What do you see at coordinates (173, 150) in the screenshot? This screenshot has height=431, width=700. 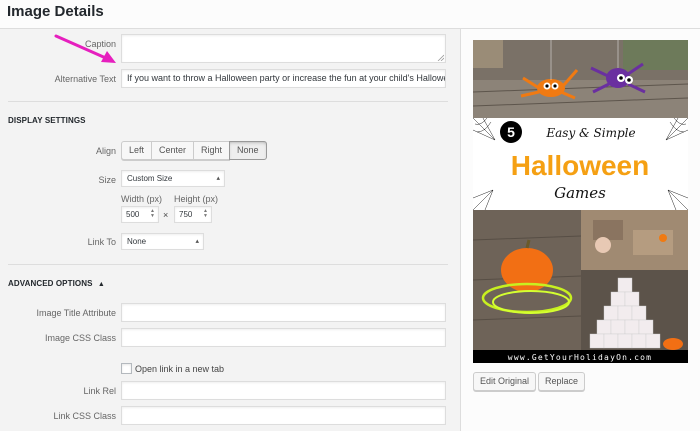 I see `align-center-button: Center` at bounding box center [173, 150].